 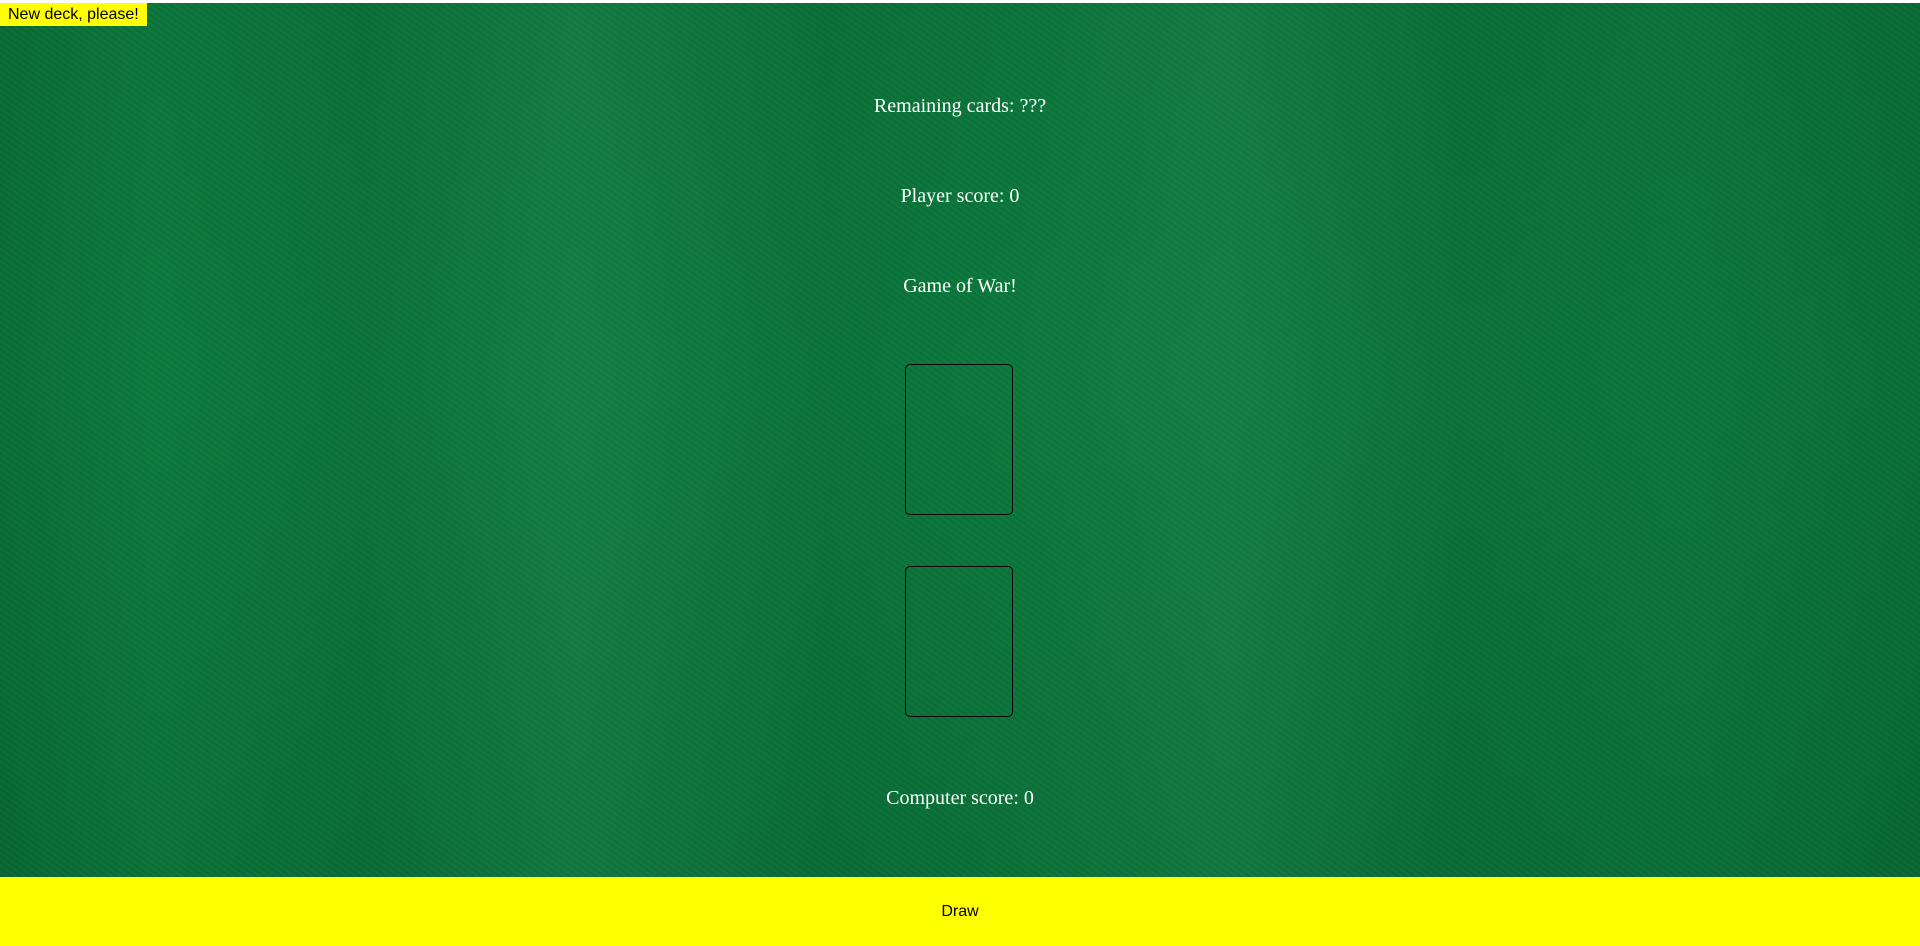 What do you see at coordinates (960, 798) in the screenshot?
I see `computer-score-text: Computer score: 0` at bounding box center [960, 798].